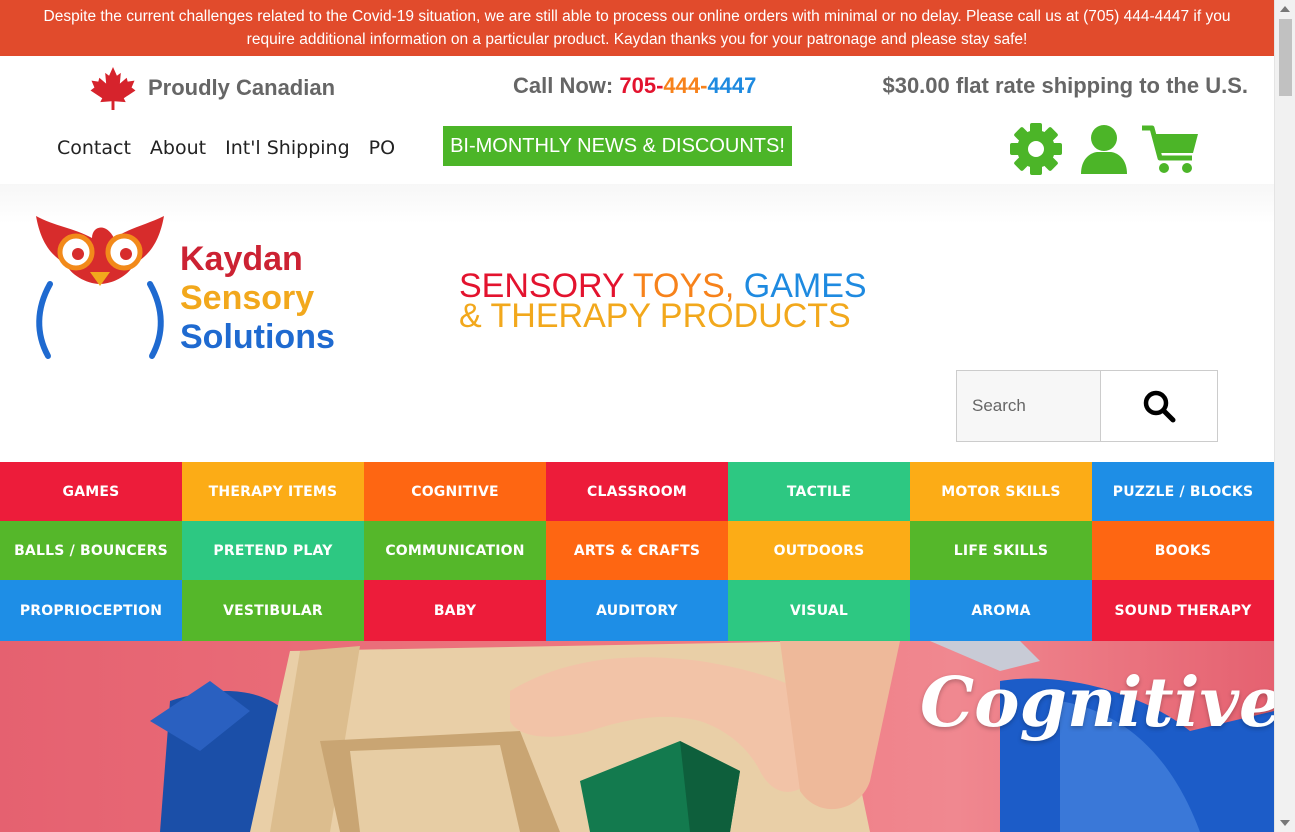 The height and width of the screenshot is (832, 1295). I want to click on search-box, so click(1087, 406).